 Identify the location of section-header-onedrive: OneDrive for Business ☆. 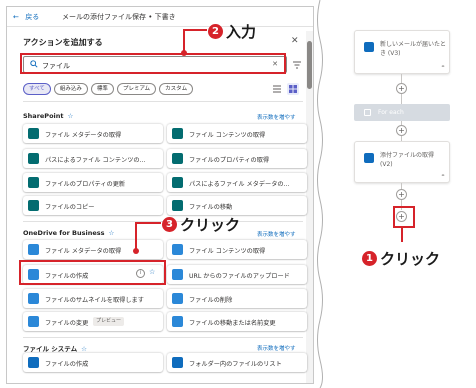
(68, 233).